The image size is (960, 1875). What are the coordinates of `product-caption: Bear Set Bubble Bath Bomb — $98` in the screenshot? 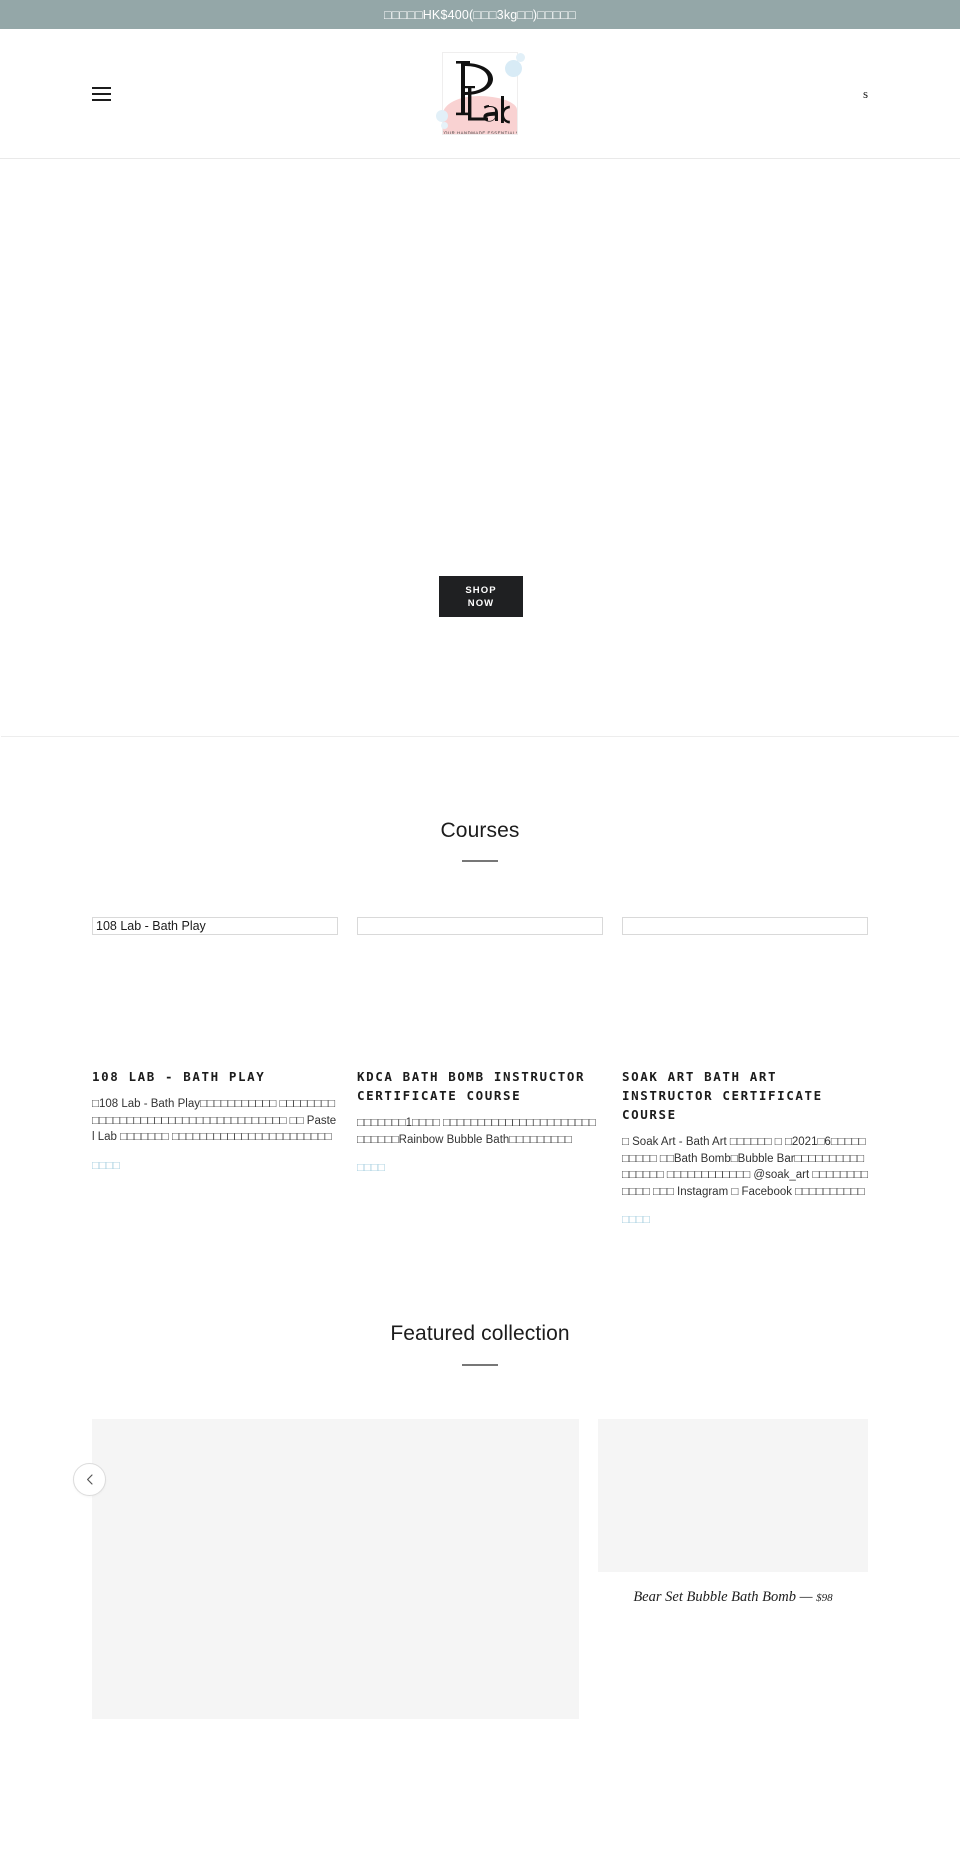 It's located at (733, 1598).